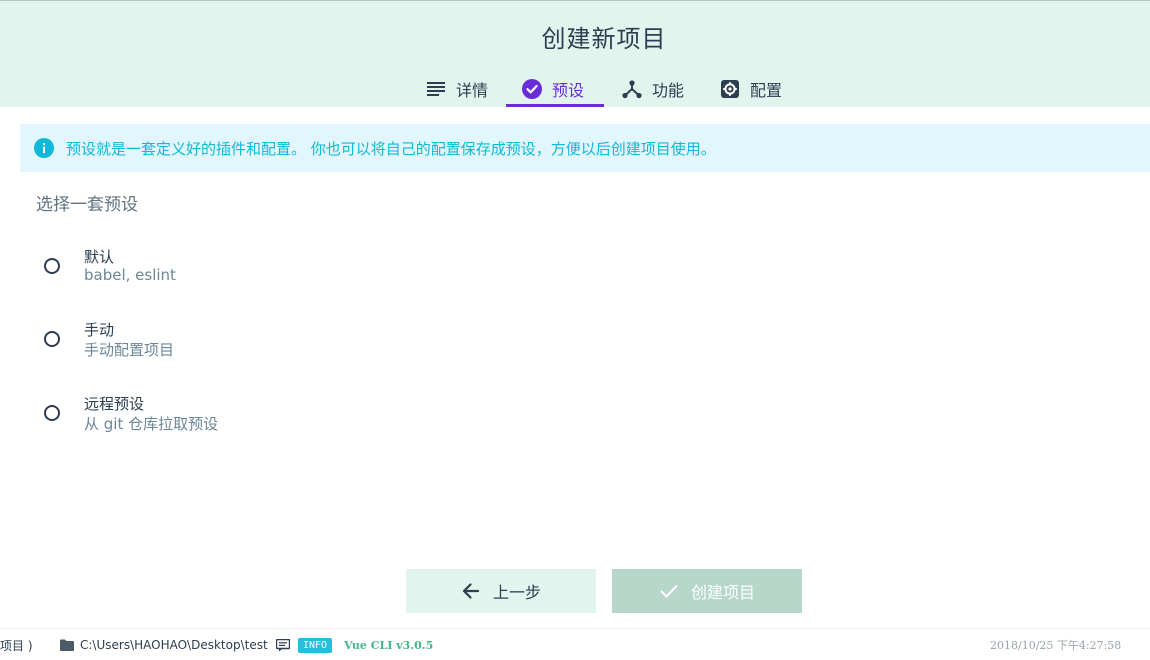 This screenshot has height=660, width=1150. I want to click on preset-option-remote: 远程预设 从 git 仓库拉取预设, so click(240, 417).